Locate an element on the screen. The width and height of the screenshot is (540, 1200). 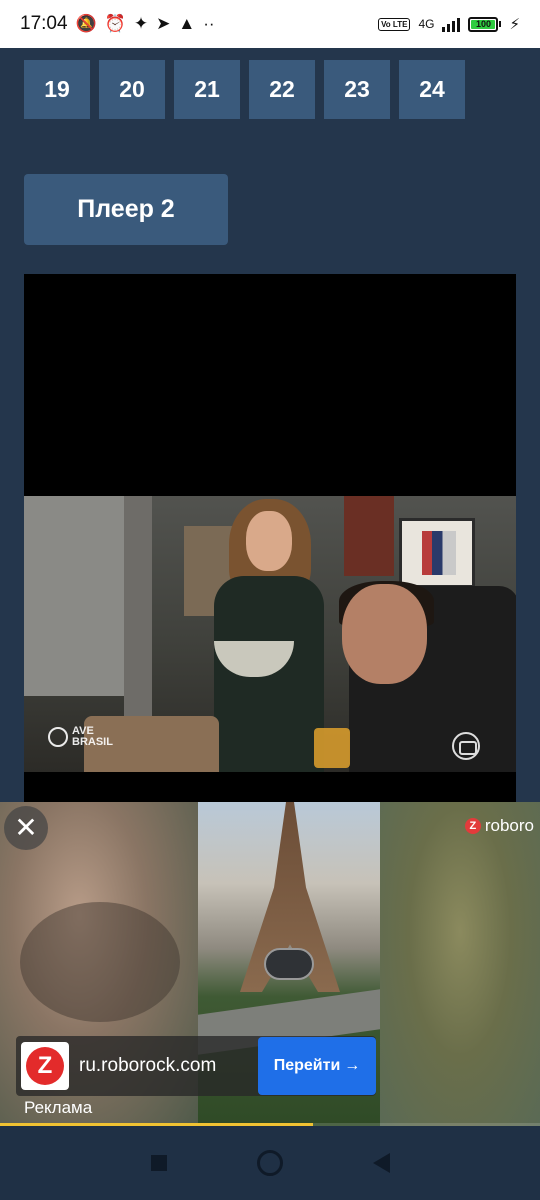
ad-logo: Z is located at coordinates (45, 1066).